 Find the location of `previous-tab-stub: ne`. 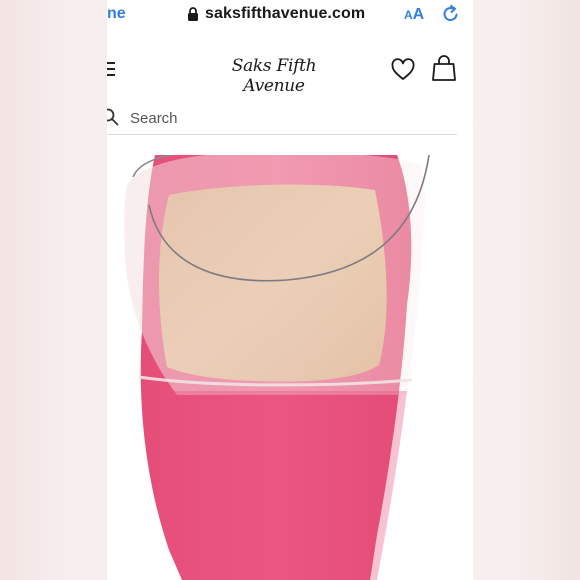

previous-tab-stub: ne is located at coordinates (116, 14).